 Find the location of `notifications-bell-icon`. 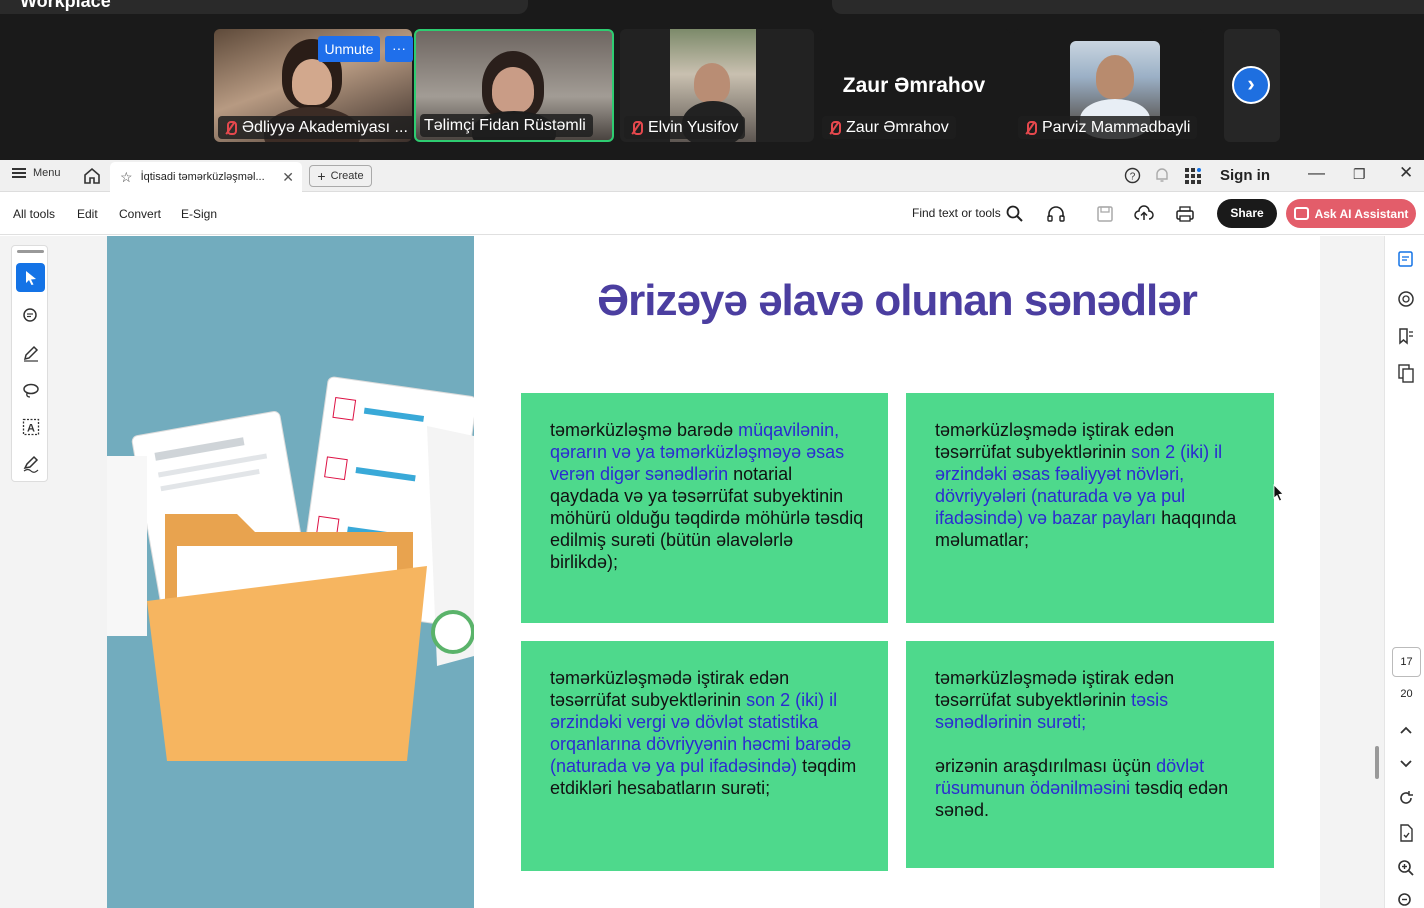

notifications-bell-icon is located at coordinates (1162, 175).